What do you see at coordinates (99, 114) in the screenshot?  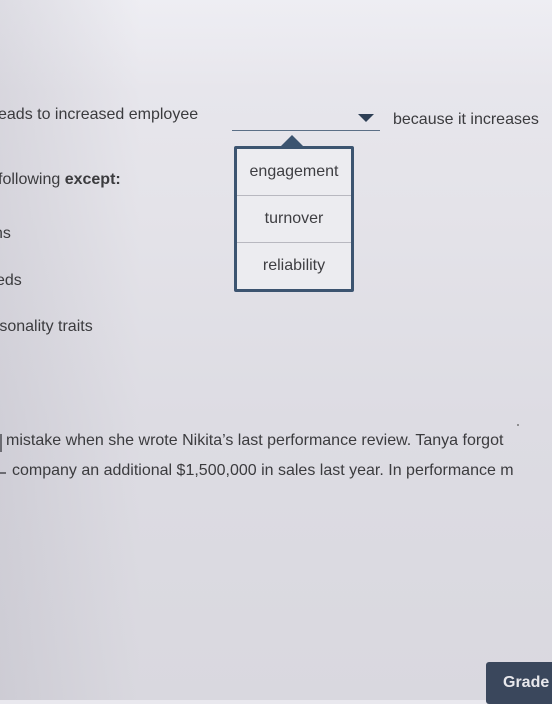 I see `question1-prefix-text: eads to increased employee` at bounding box center [99, 114].